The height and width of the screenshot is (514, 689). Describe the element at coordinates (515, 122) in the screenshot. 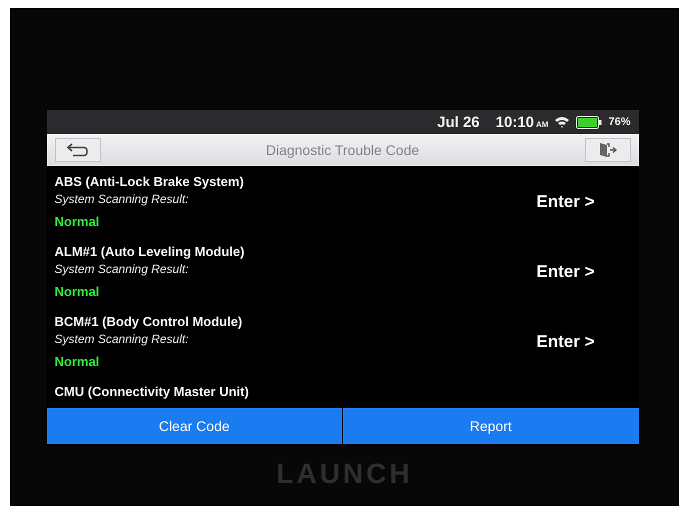

I see `status-time: 10:10` at that location.